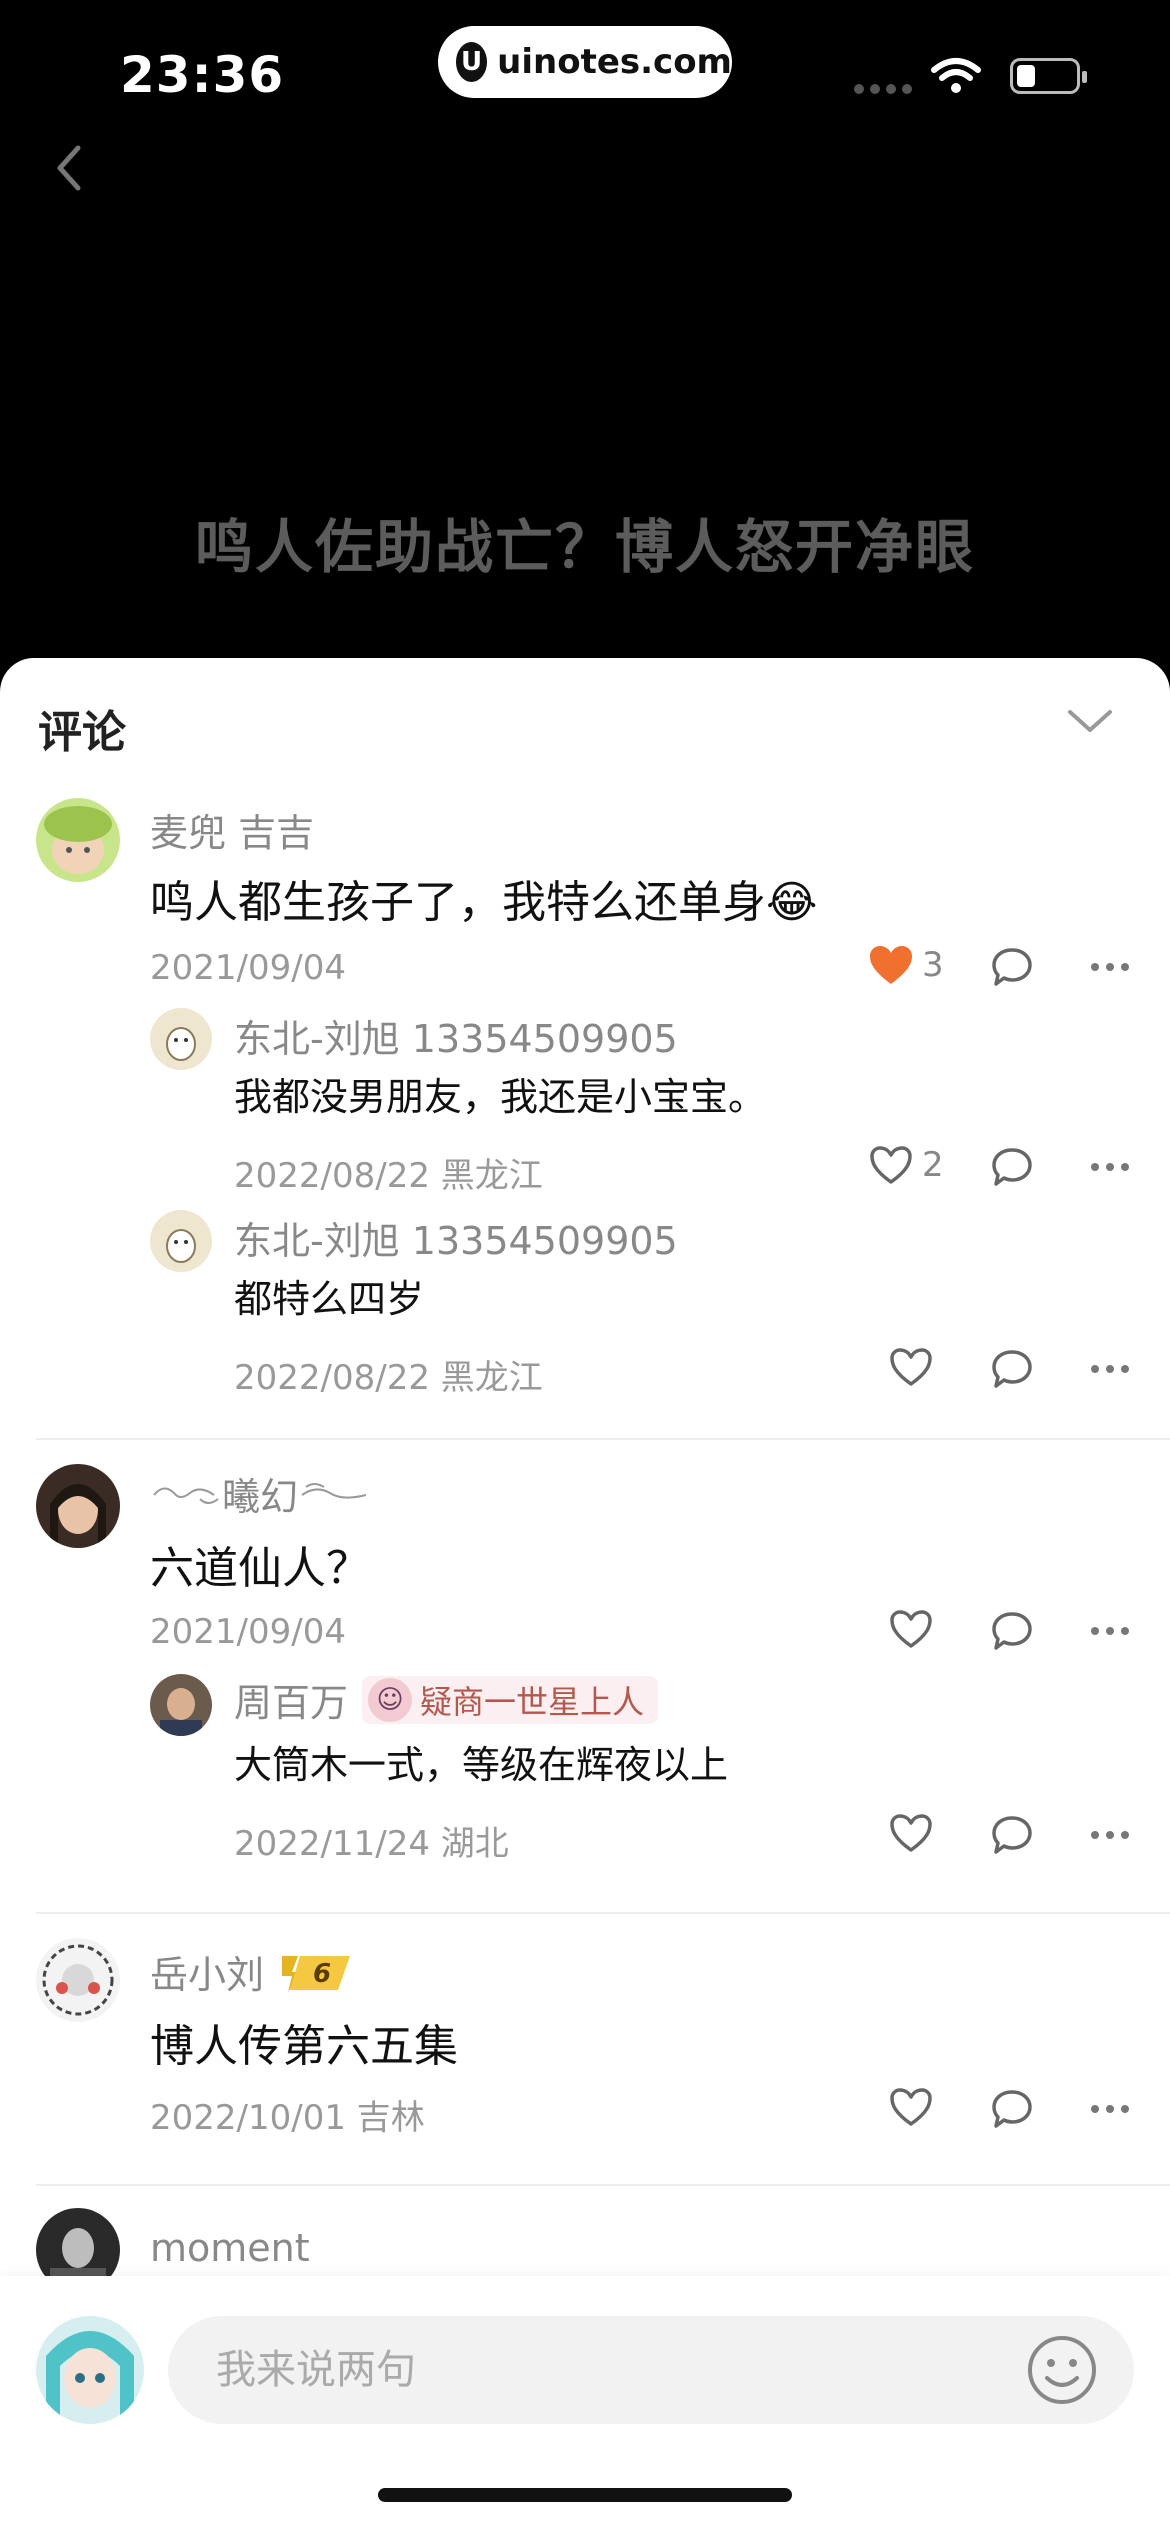 The image size is (1170, 2532). I want to click on reply-text: 都特么四岁, so click(329, 1295).